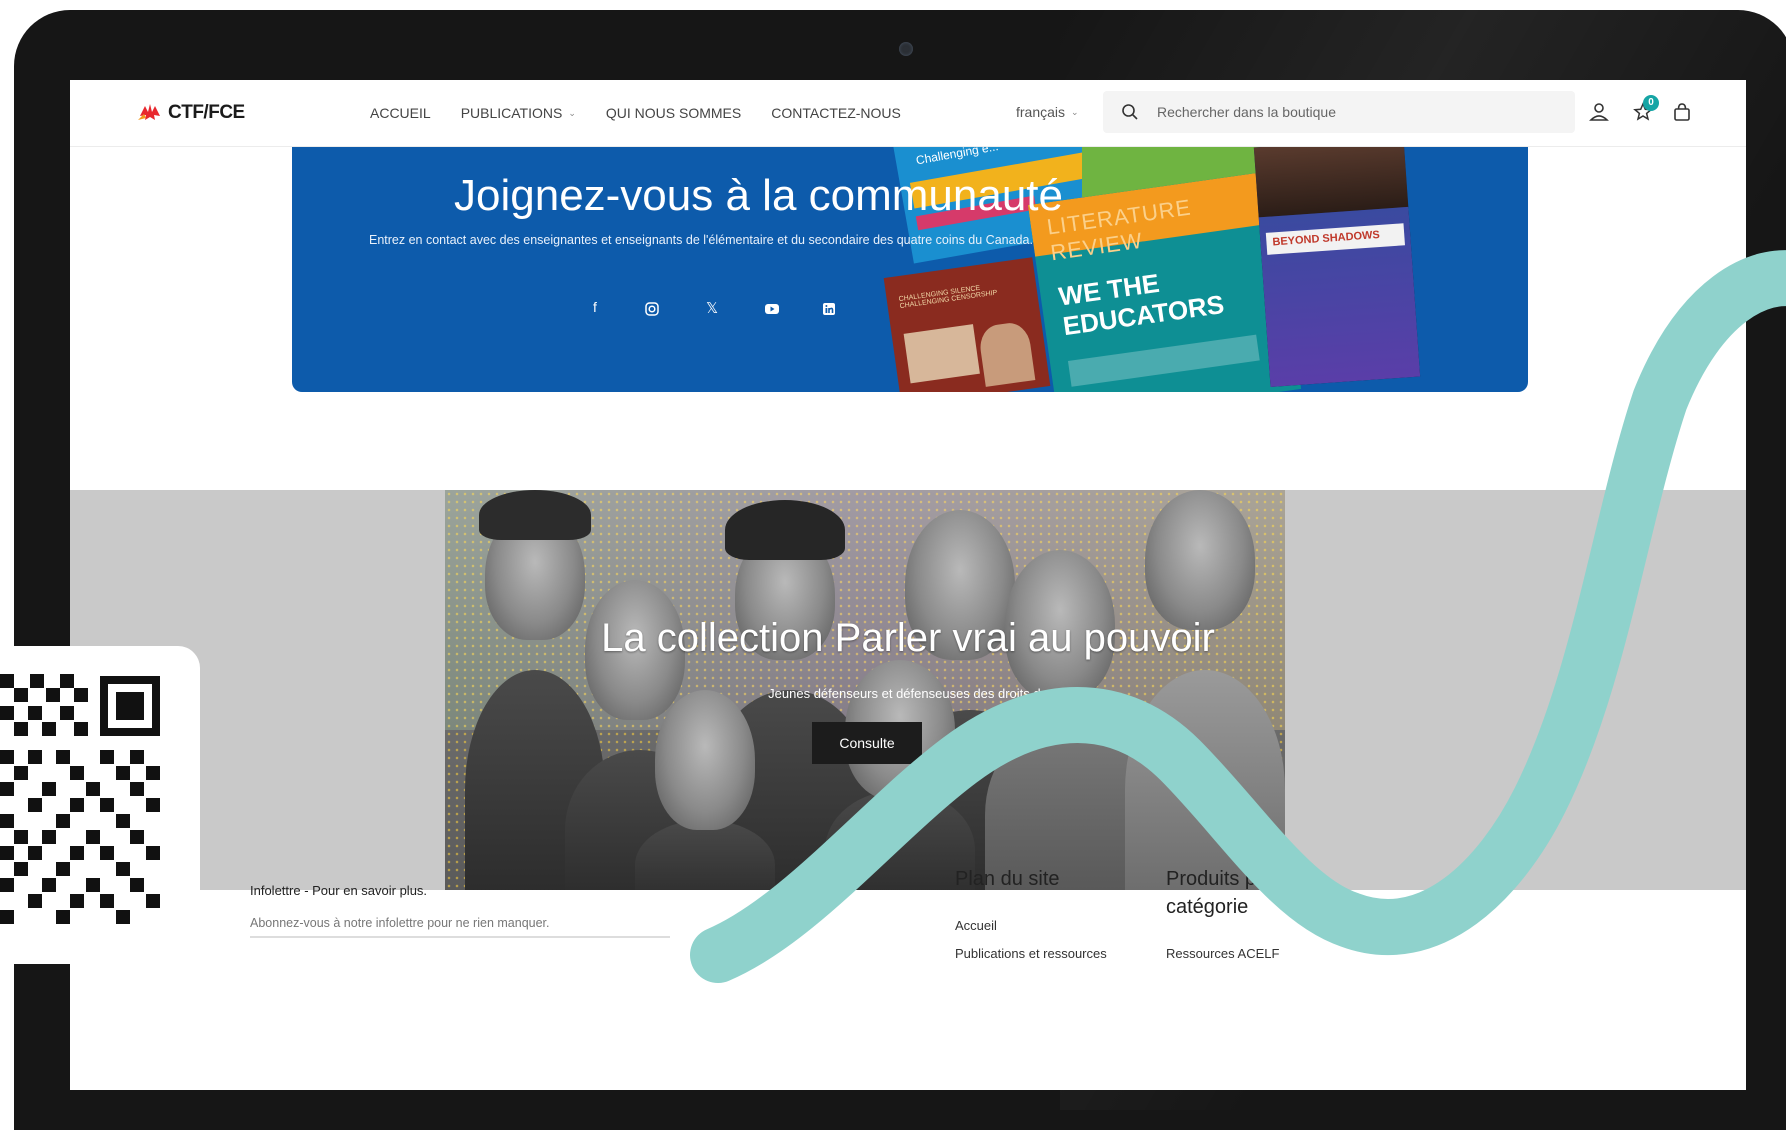  I want to click on products-title-line1: Produits par, so click(1220, 879).